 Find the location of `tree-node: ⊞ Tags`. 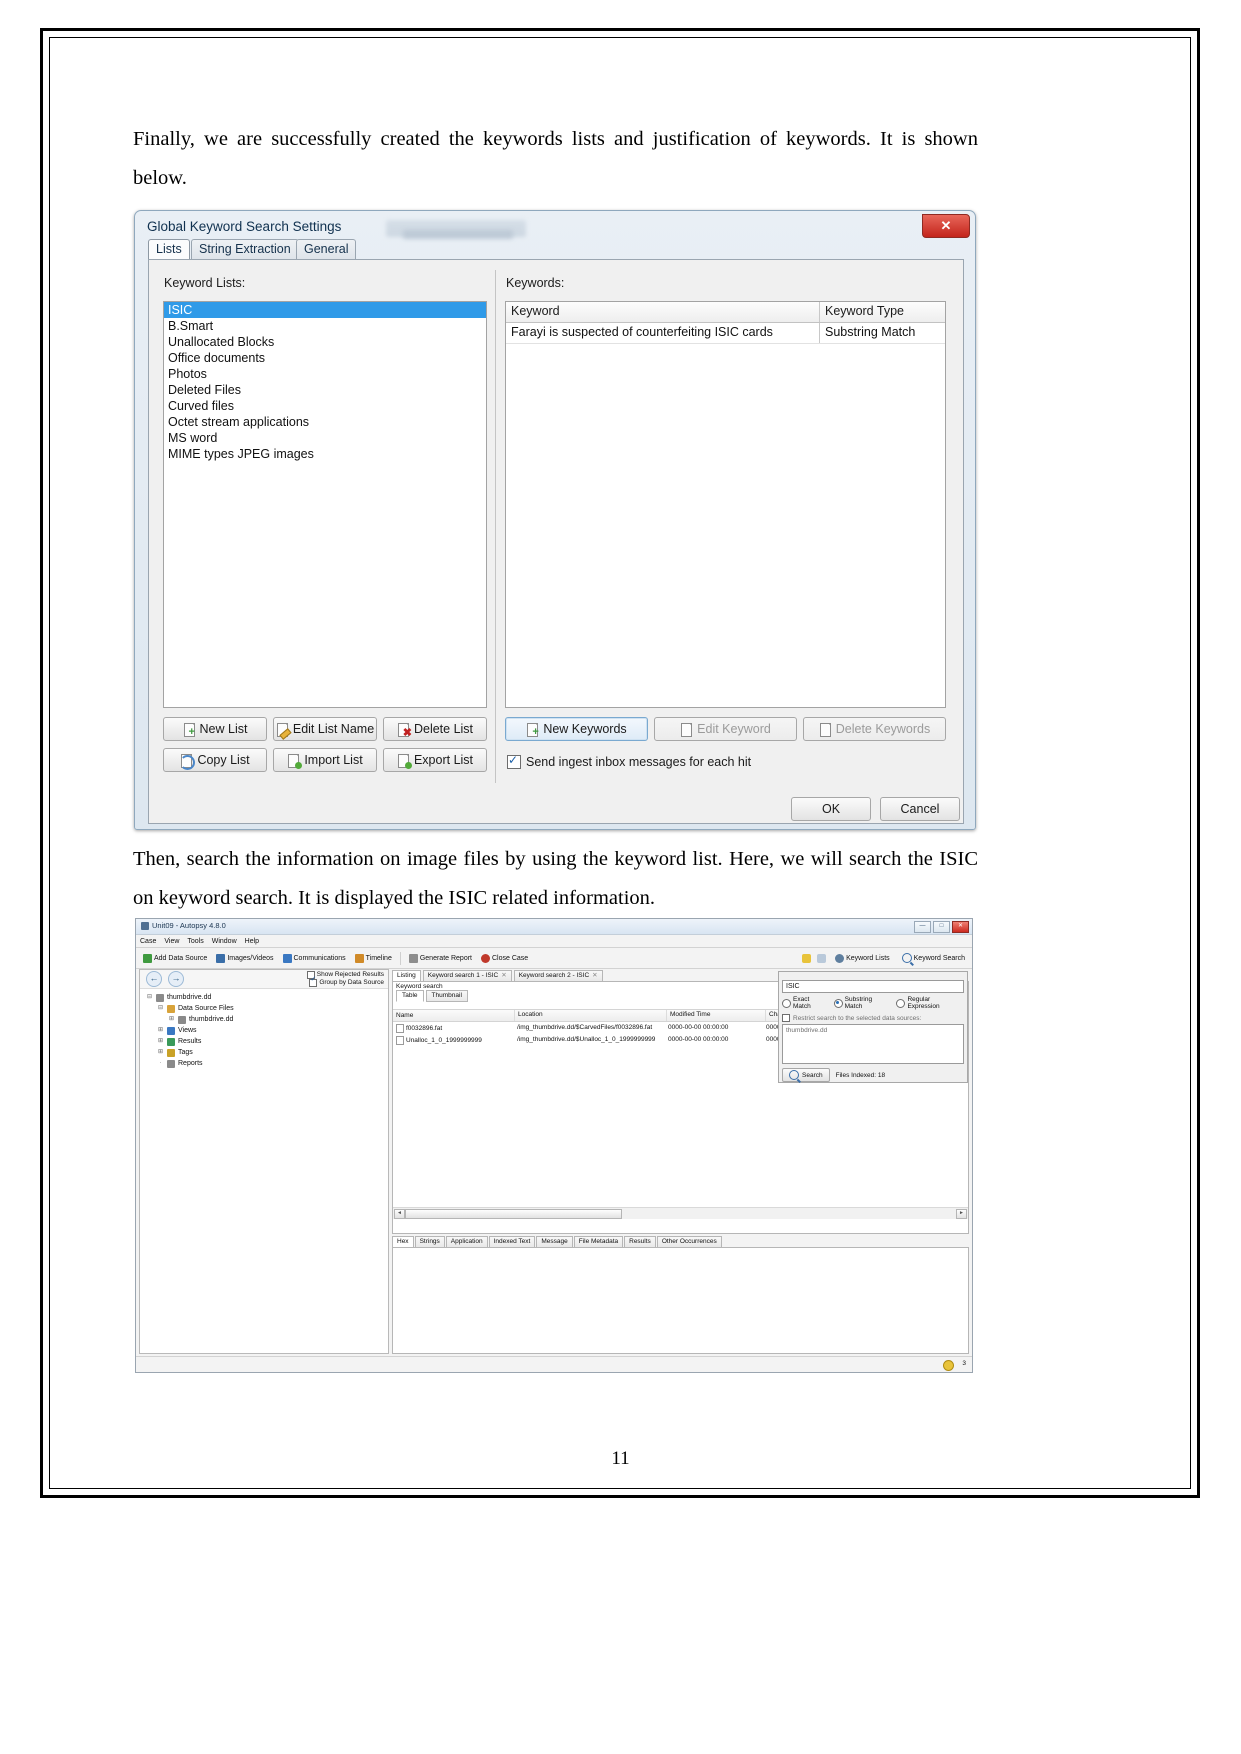

tree-node: ⊞ Tags is located at coordinates (266, 1052).